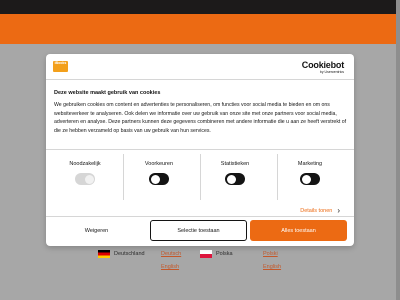 The width and height of the screenshot is (400, 300). What do you see at coordinates (85, 179) in the screenshot?
I see `necessary-toggle` at bounding box center [85, 179].